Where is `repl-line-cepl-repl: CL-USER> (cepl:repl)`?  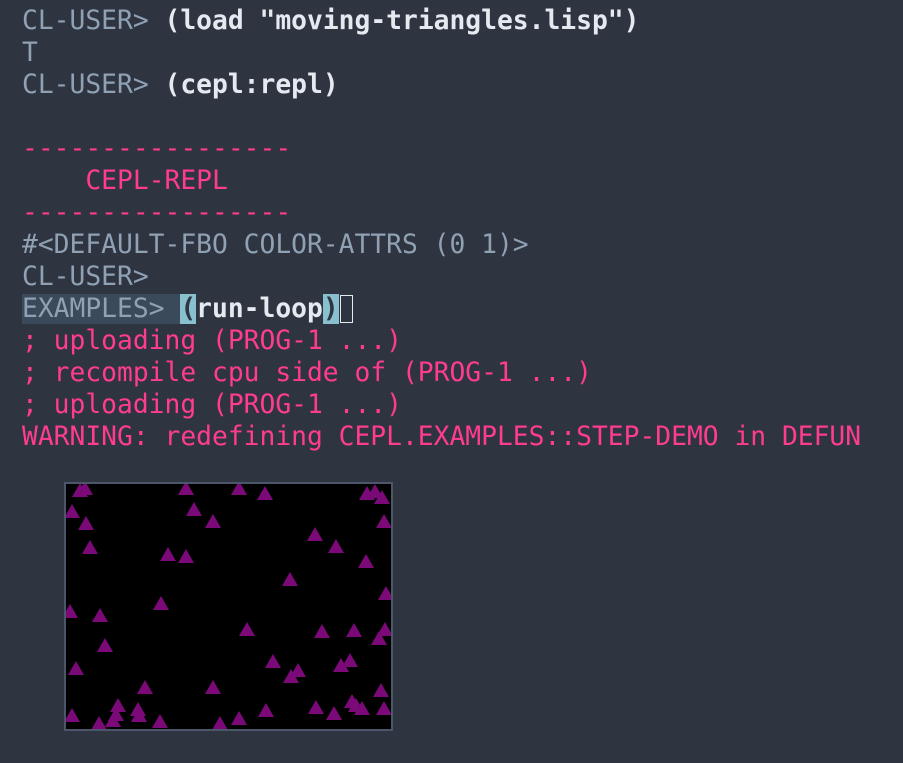
repl-line-cepl-repl: CL-USER> (cepl:repl) is located at coordinates (180, 85).